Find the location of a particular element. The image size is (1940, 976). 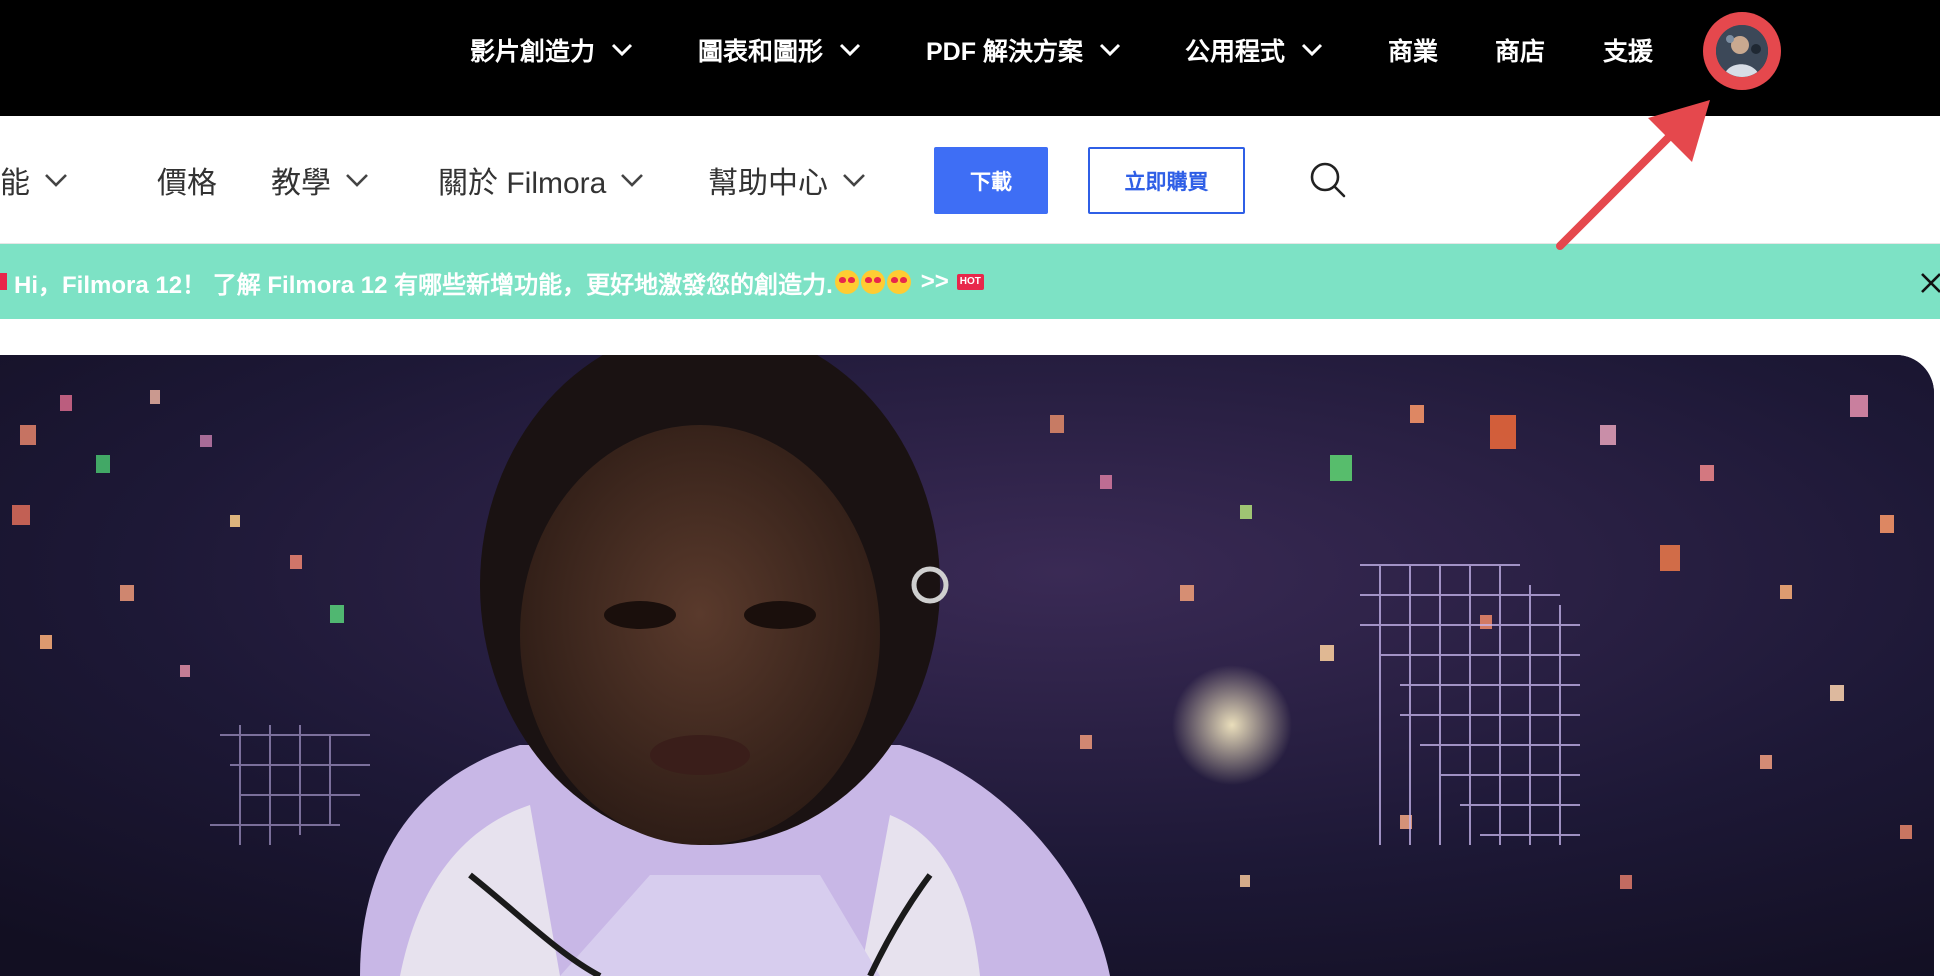

hot-badge: HOT is located at coordinates (970, 282).